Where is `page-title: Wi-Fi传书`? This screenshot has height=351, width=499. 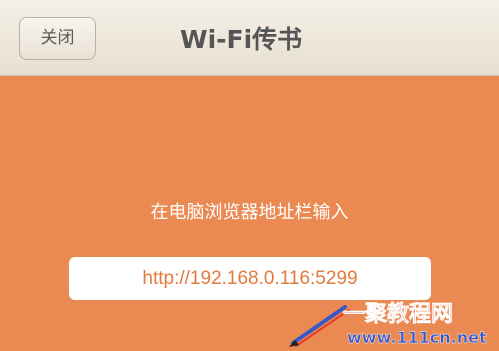 page-title: Wi-Fi传书 is located at coordinates (241, 39).